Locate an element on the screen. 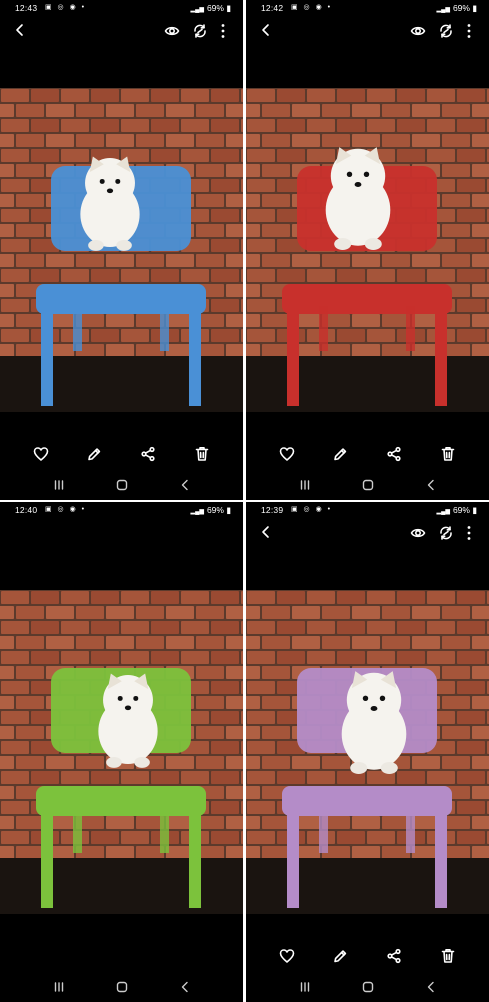 The height and width of the screenshot is (1002, 489). status-bar: 12:39 ▣ ◎ ◉ • ▂▄▆ 69% ▮ is located at coordinates (367, 509).